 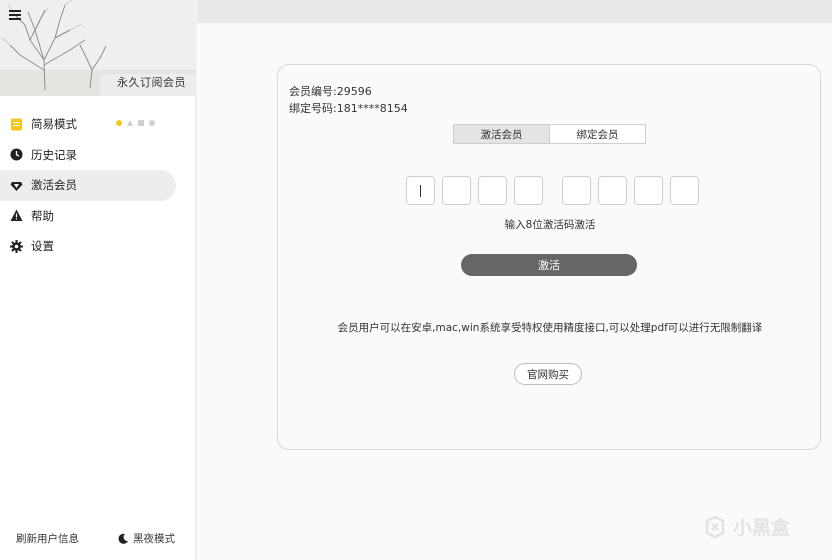 What do you see at coordinates (16, 185) in the screenshot?
I see `diamond-icon` at bounding box center [16, 185].